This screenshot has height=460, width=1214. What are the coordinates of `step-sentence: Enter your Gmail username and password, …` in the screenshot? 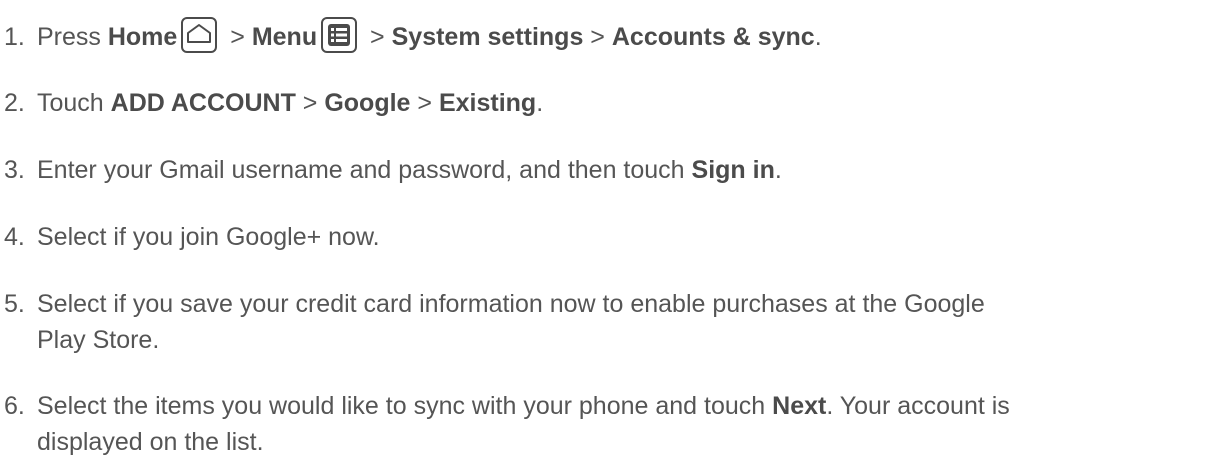 It's located at (364, 170).